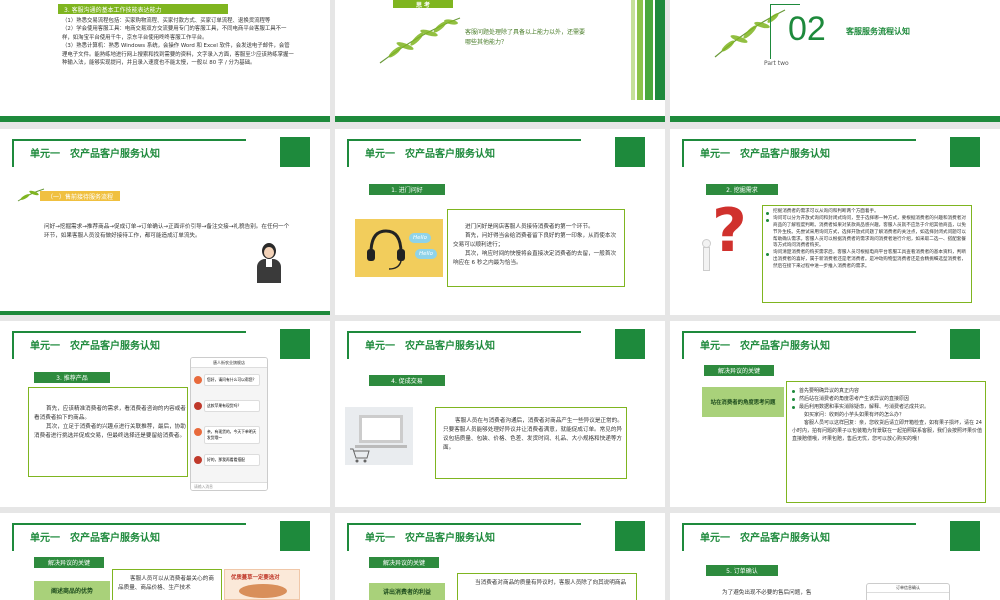  Describe the element at coordinates (551, 583) in the screenshot. I see `slide-11-text: 当消费者对商品的质量有异议时，客服人员除了向其说明商品` at that location.